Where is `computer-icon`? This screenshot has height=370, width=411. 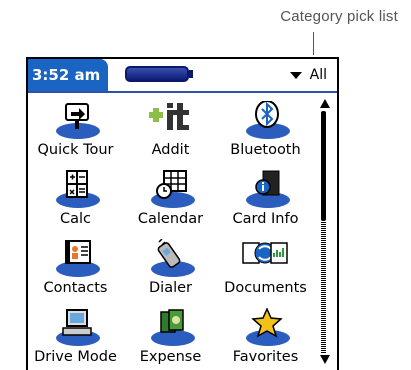
computer-icon is located at coordinates (76, 326).